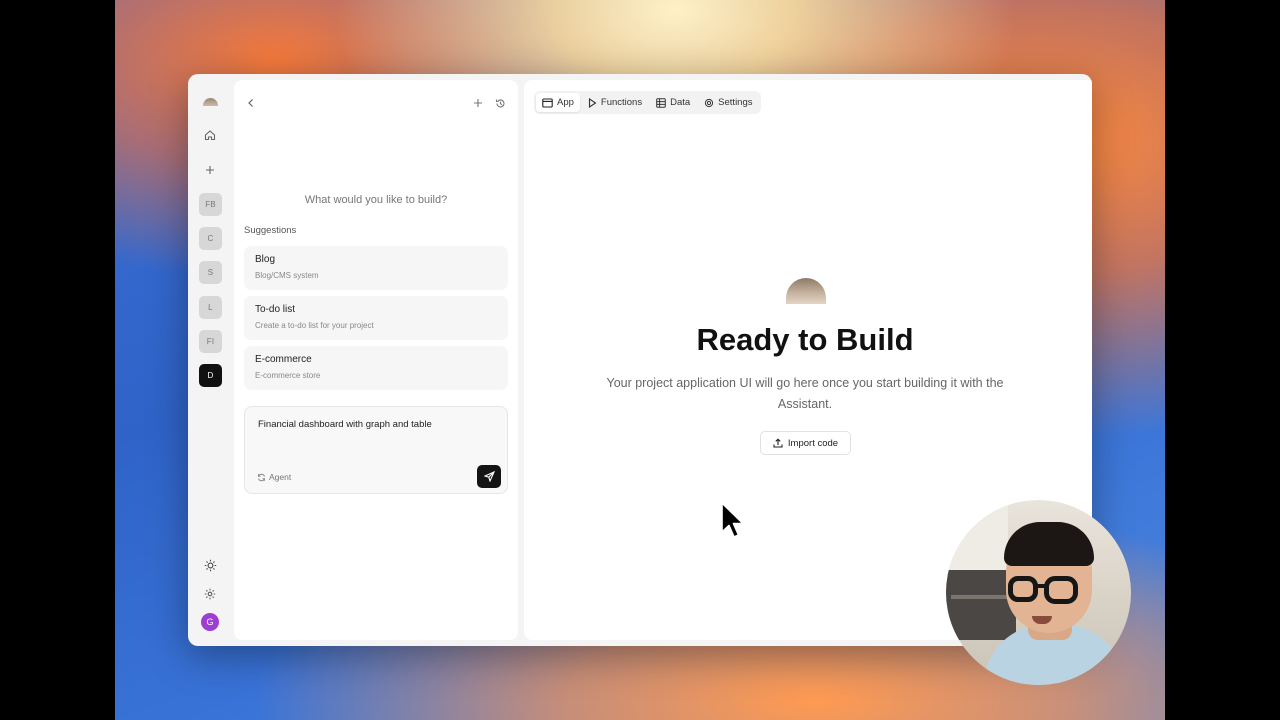 The width and height of the screenshot is (1280, 720). Describe the element at coordinates (210, 594) in the screenshot. I see `settings-gear-icon` at that location.